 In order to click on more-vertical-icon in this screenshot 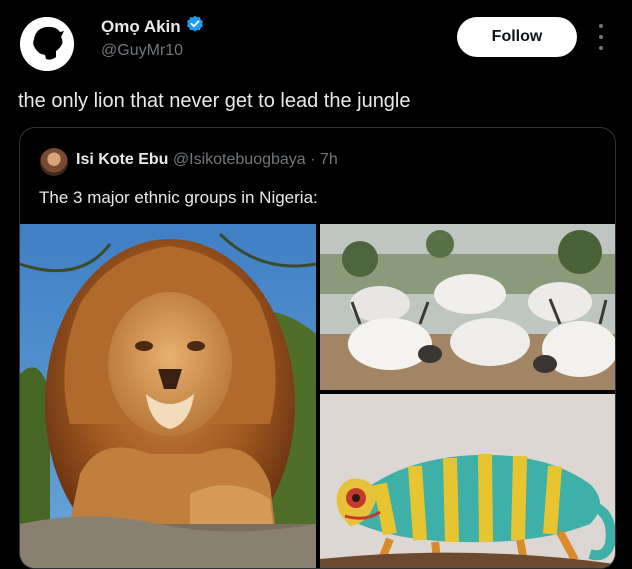, I will do `click(601, 37)`.